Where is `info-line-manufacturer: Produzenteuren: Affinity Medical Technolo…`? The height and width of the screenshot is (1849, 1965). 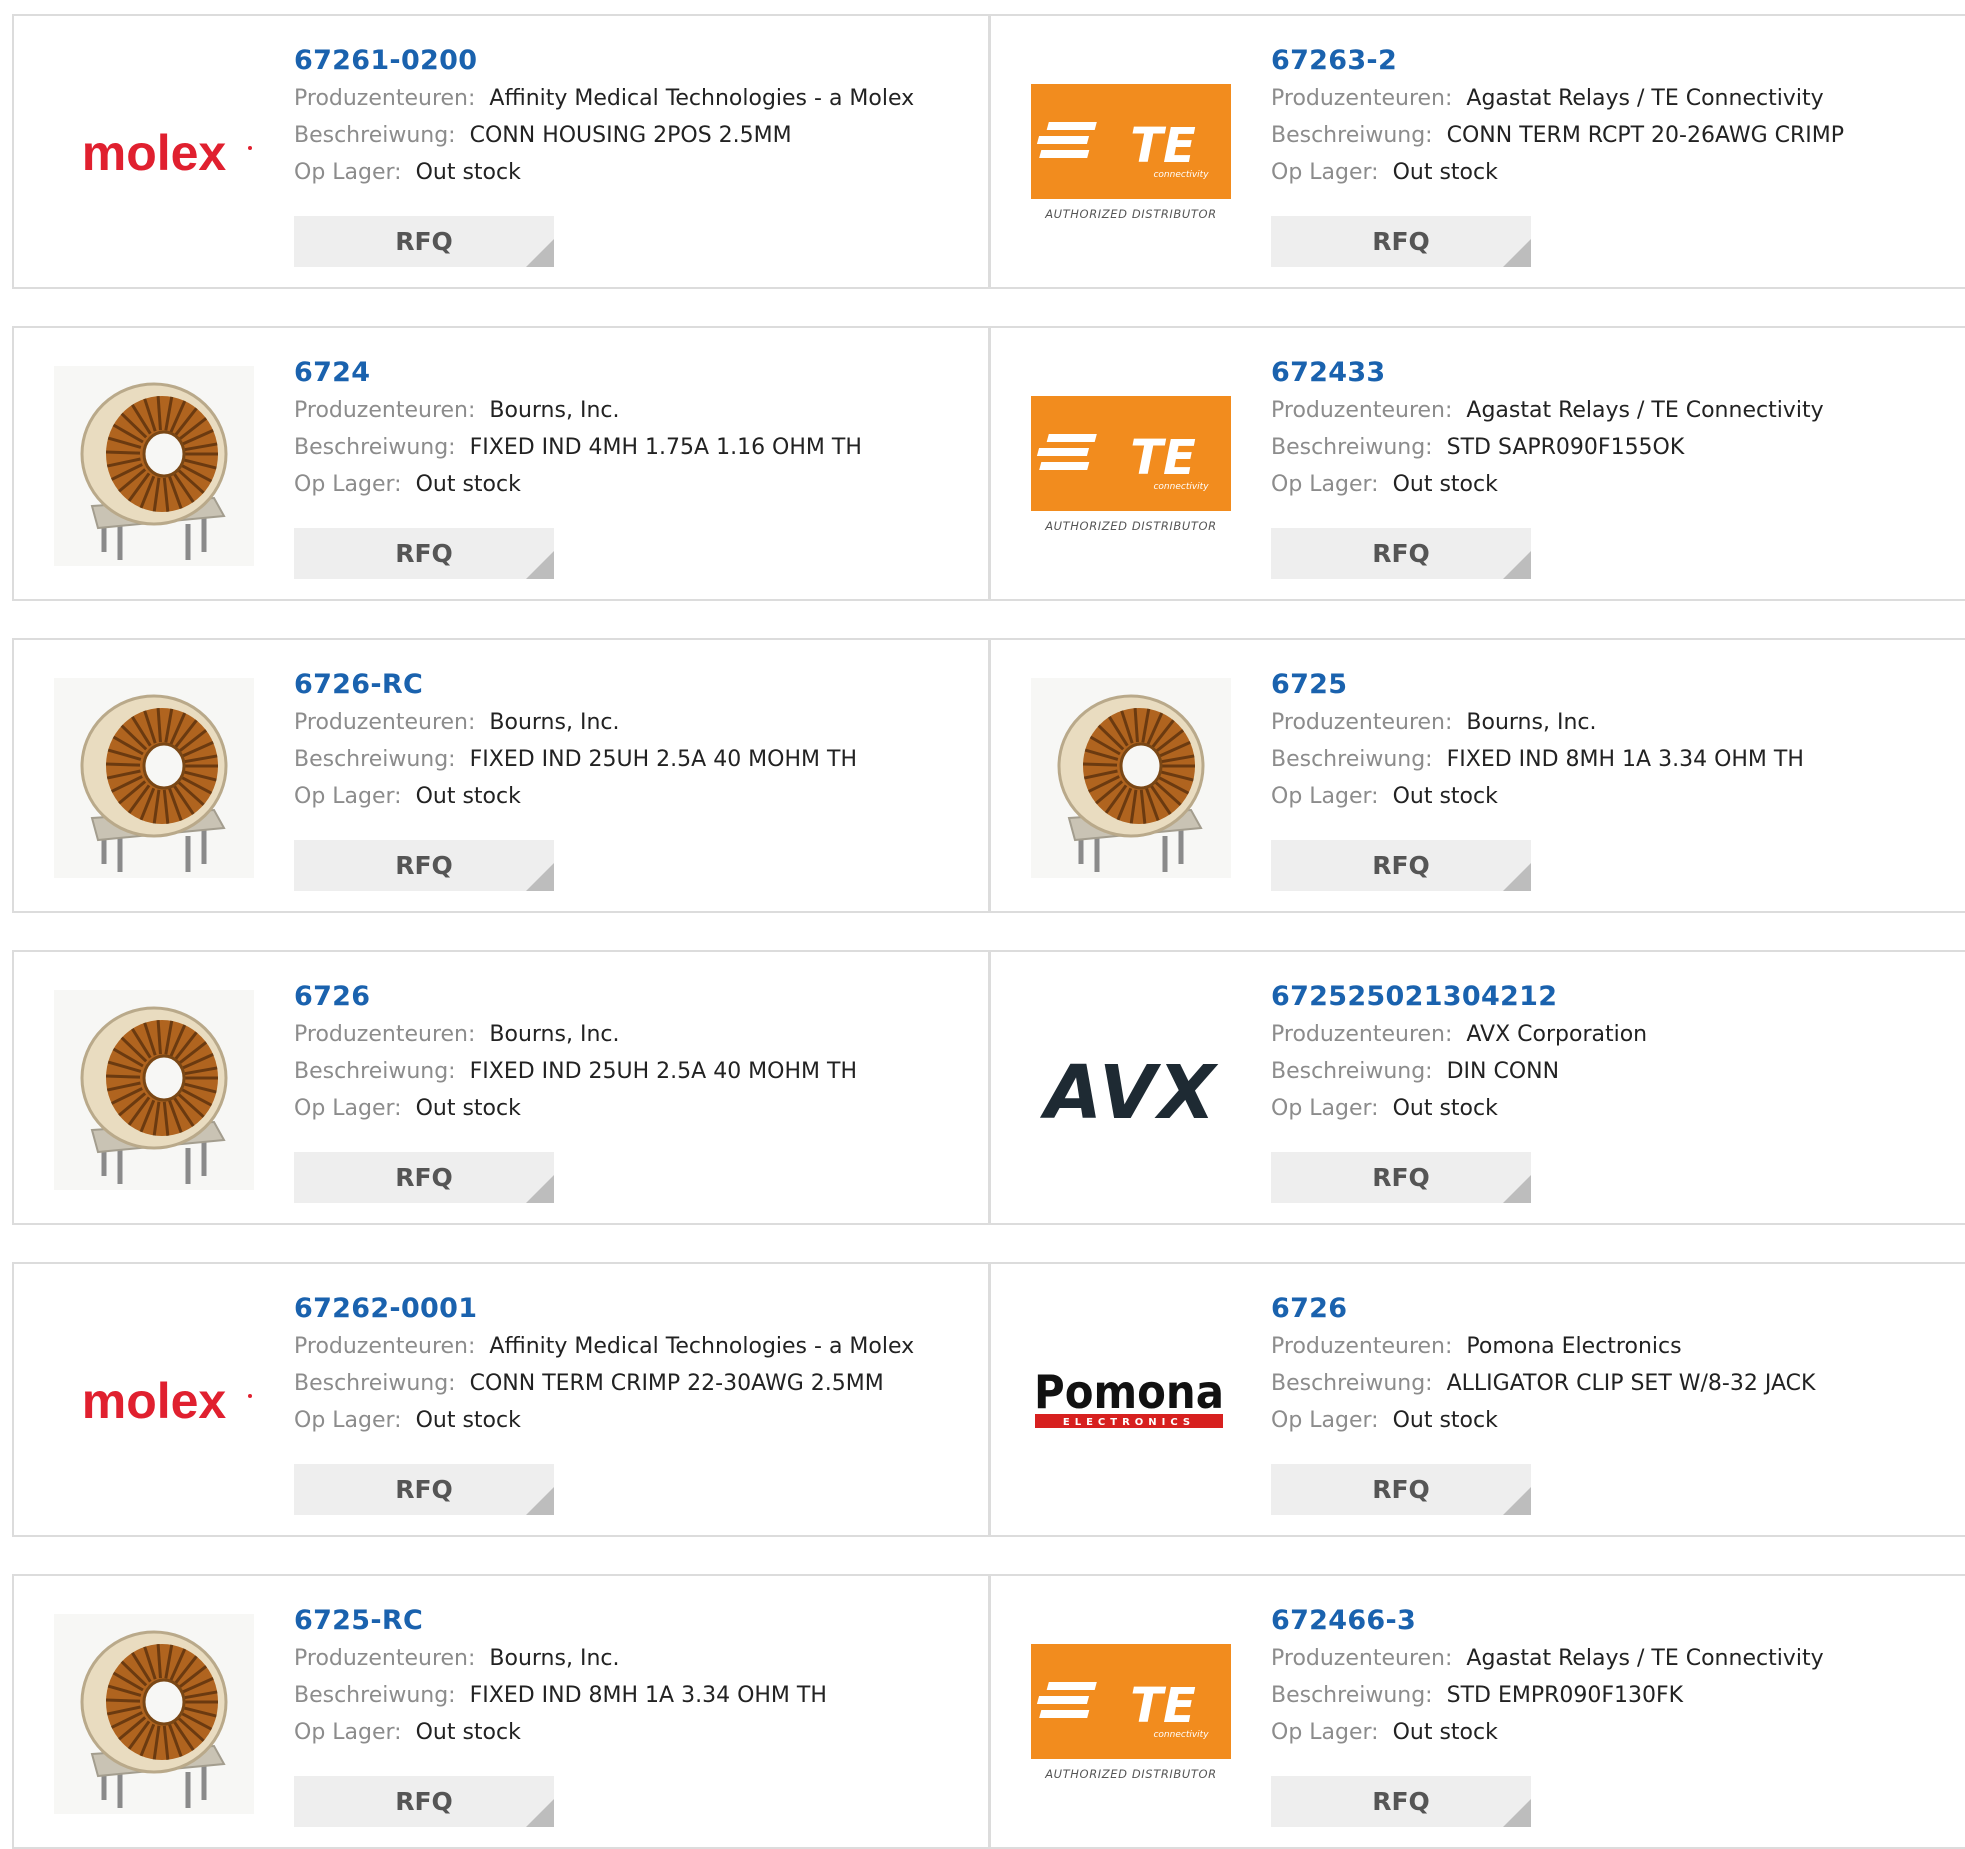 info-line-manufacturer: Produzenteuren: Affinity Medical Technolo… is located at coordinates (636, 98).